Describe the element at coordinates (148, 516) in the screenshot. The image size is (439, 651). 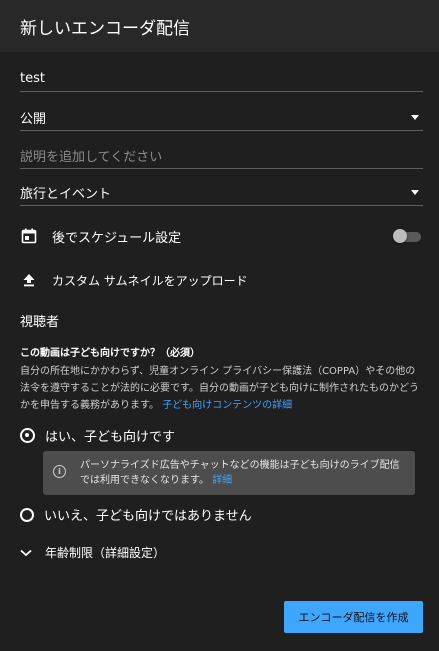
I see `radio-no-label: いいえ、子ども向けではありません` at that location.